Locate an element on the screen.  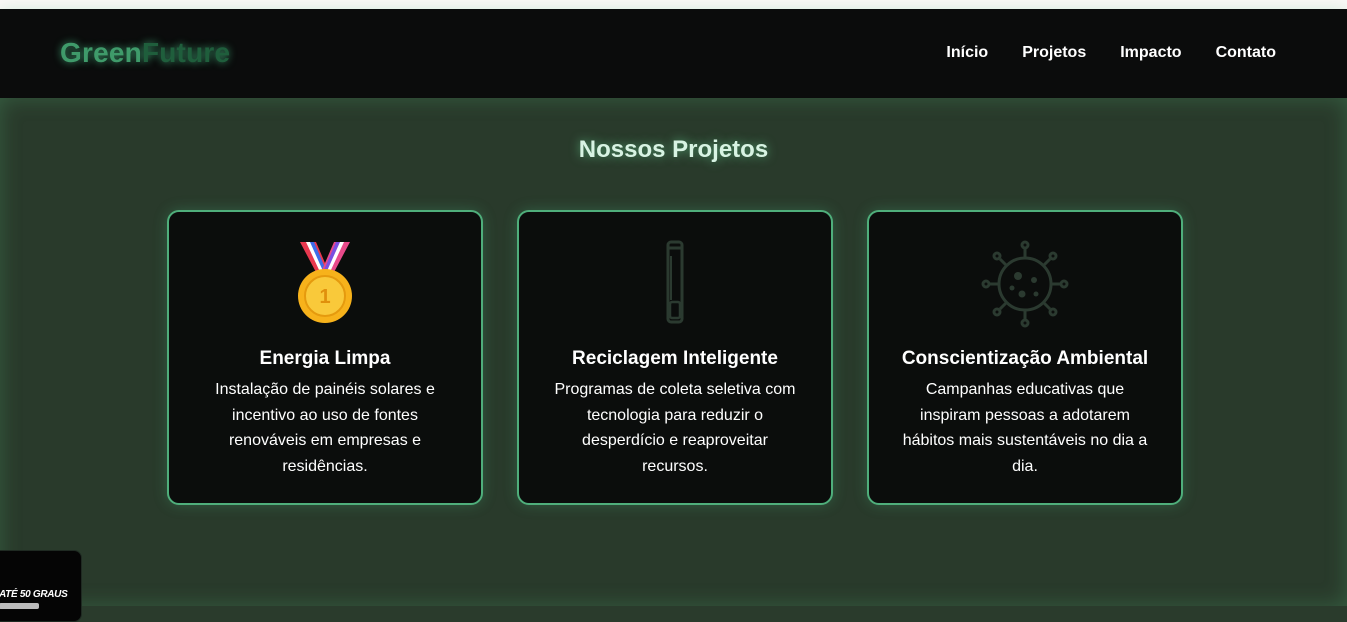
nav-link-projetos: Projetos is located at coordinates (1054, 53).